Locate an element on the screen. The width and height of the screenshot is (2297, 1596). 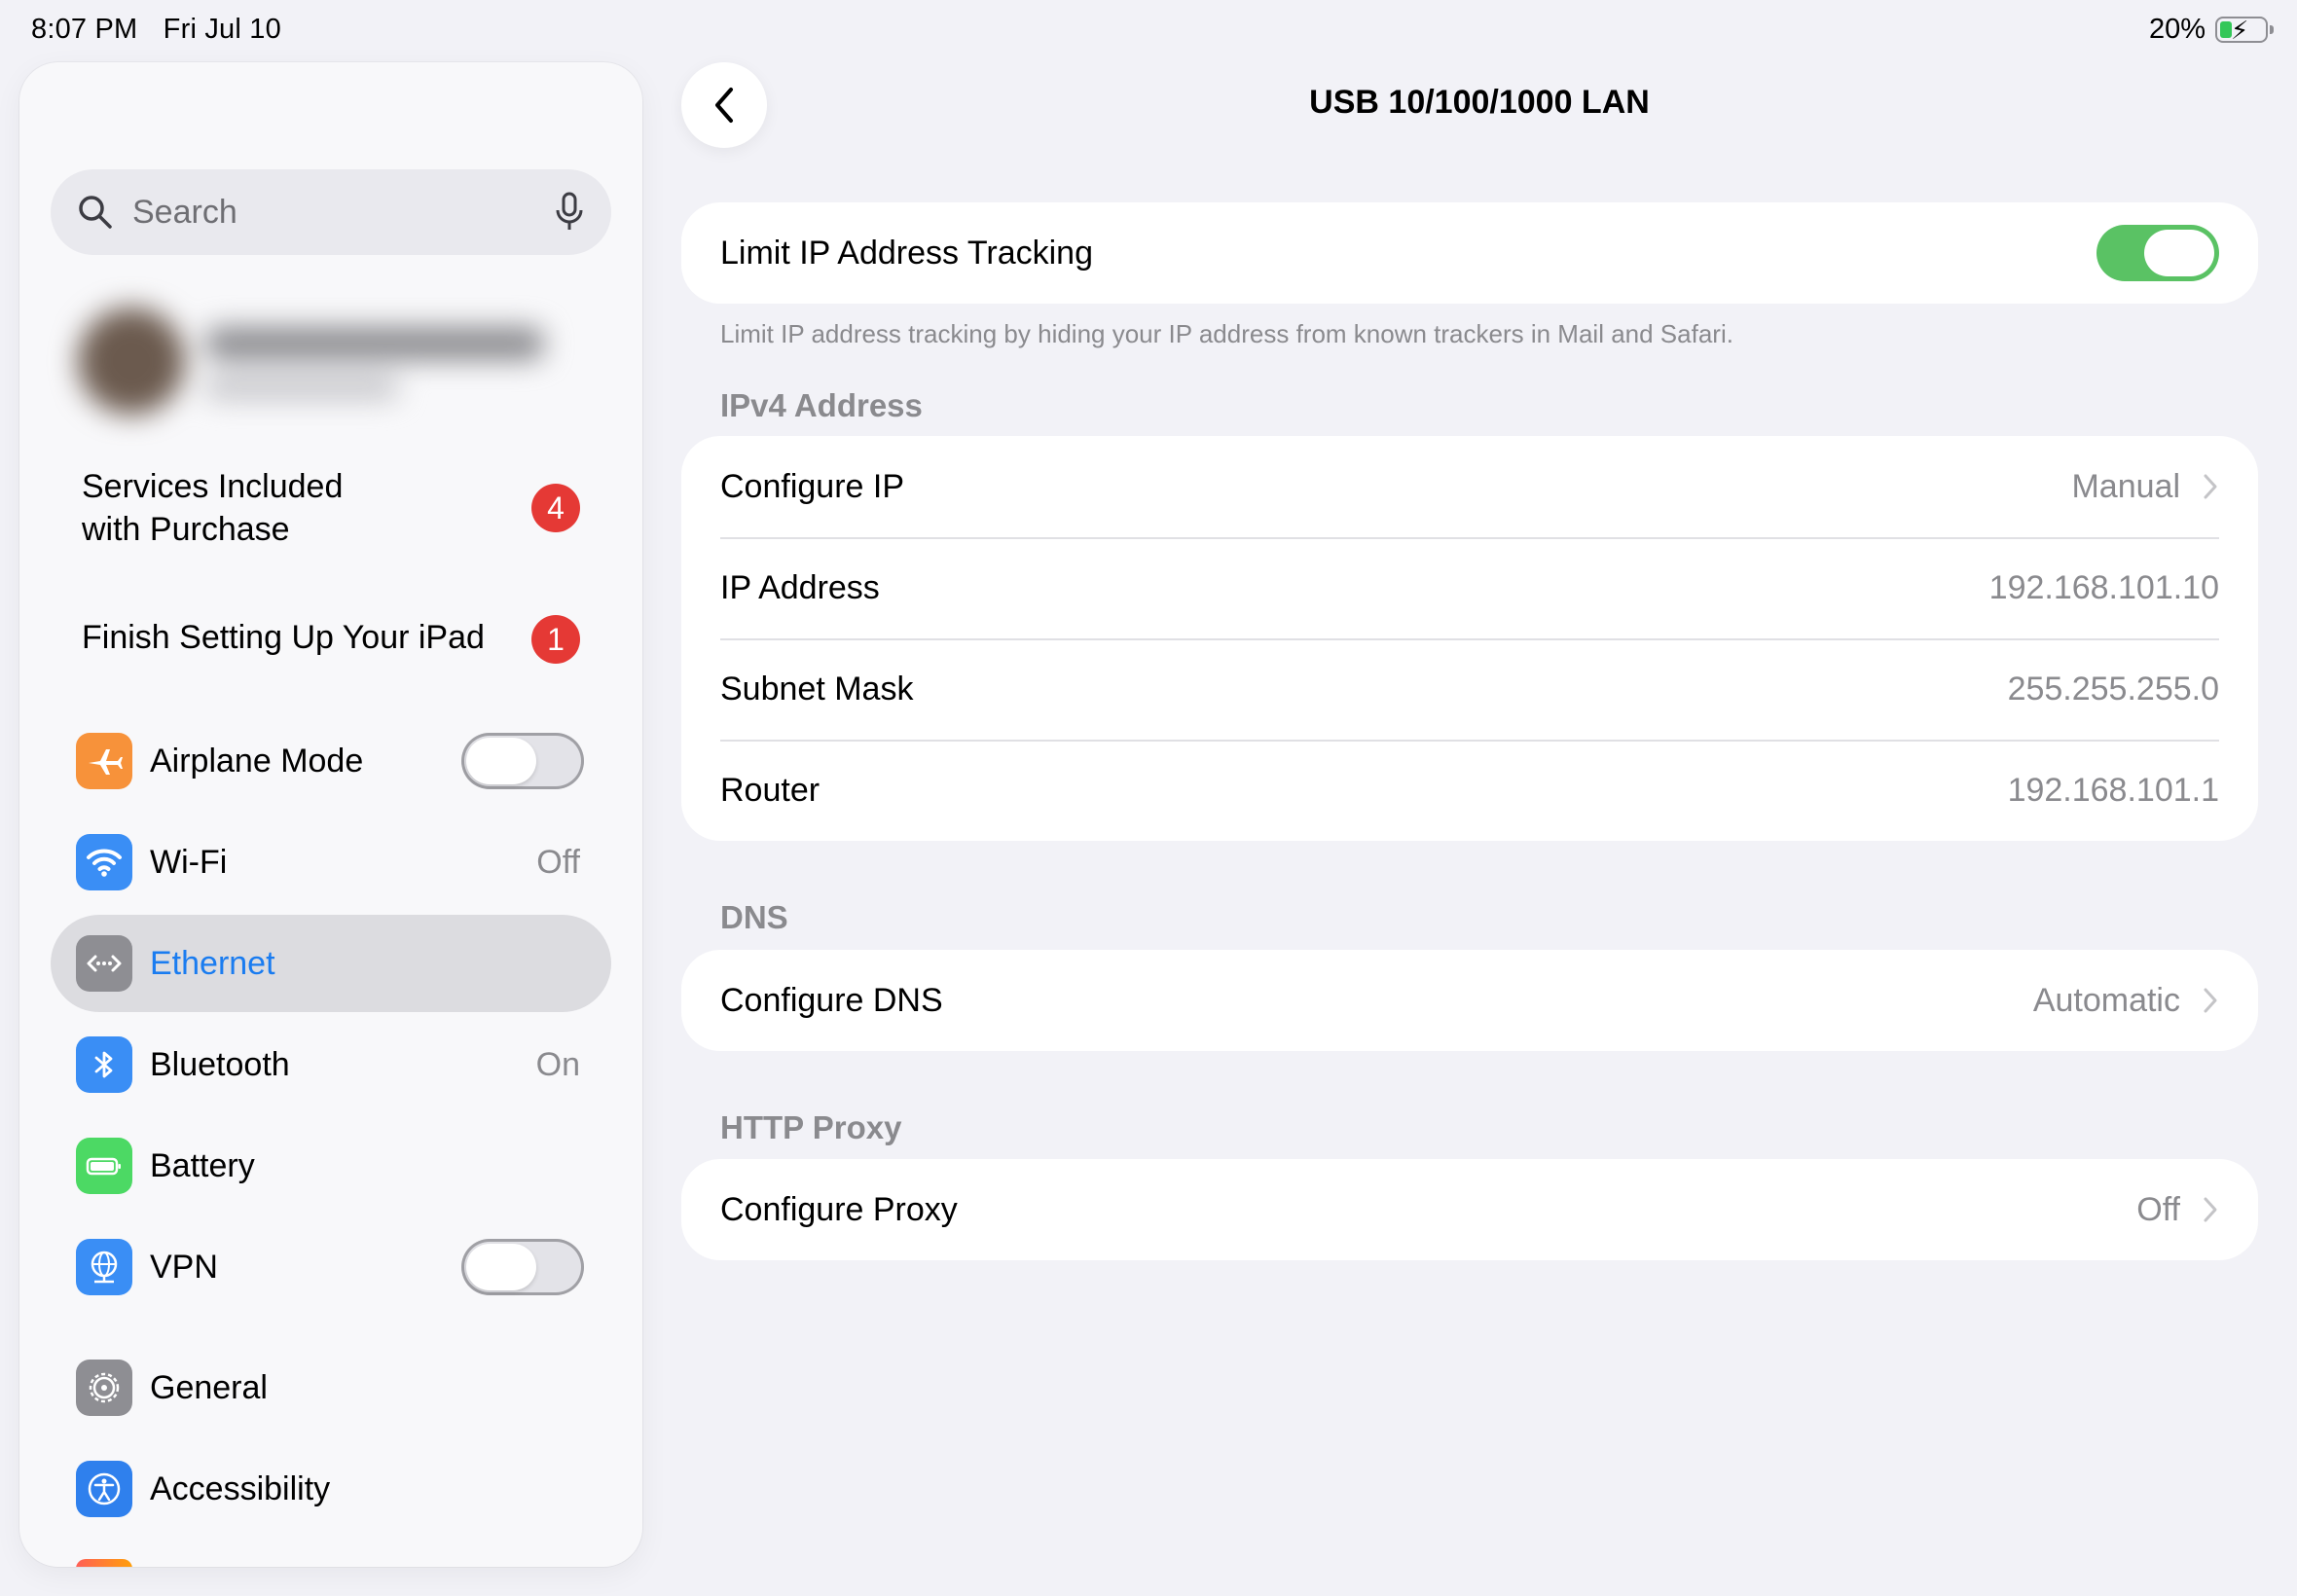
subnet-mask-row: Subnet Mask 255.255.255.0 is located at coordinates (1469, 689).